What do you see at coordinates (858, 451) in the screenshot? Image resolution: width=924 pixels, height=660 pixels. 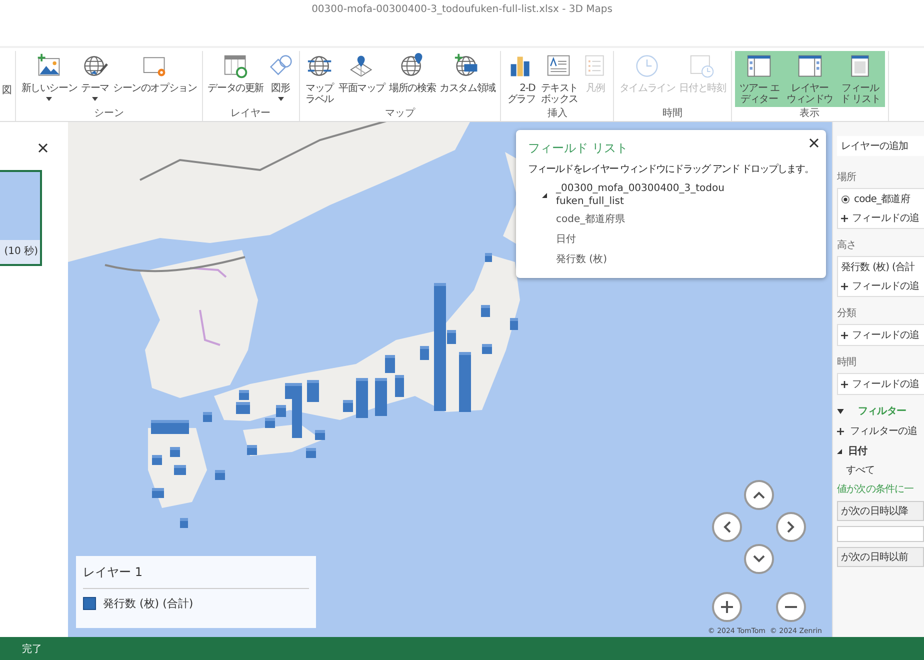 I see `filter-name: 日付` at bounding box center [858, 451].